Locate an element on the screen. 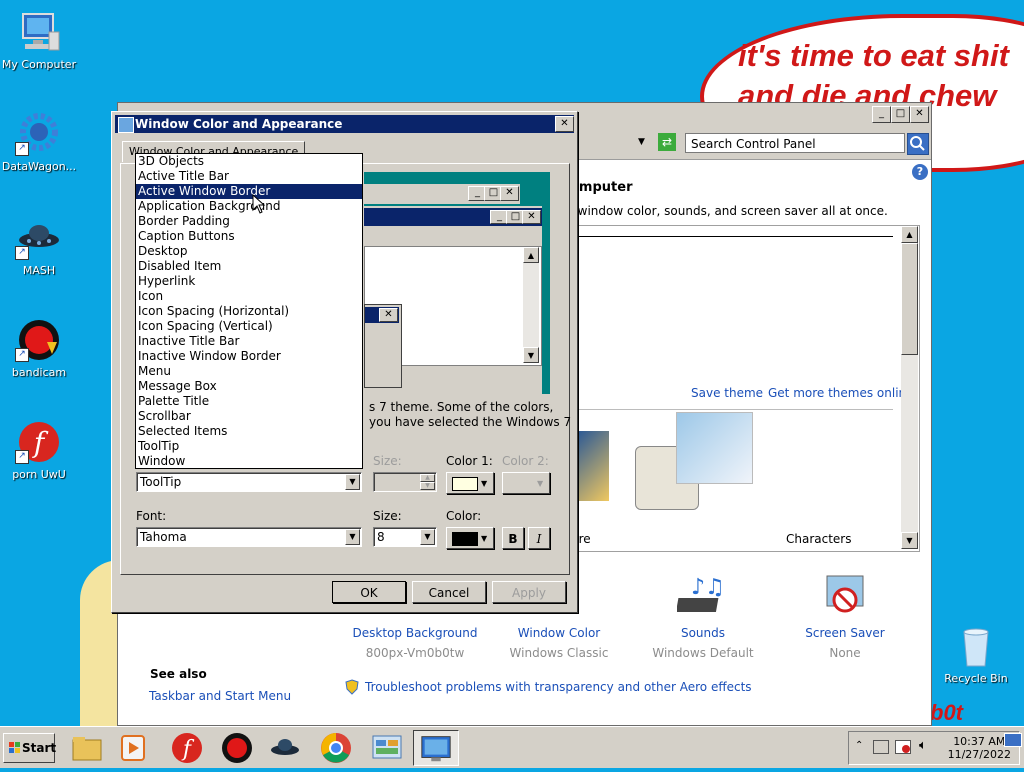 The height and width of the screenshot is (772, 1024). desktop-icon-bandicam: ↗ bandicam is located at coordinates (39, 348).